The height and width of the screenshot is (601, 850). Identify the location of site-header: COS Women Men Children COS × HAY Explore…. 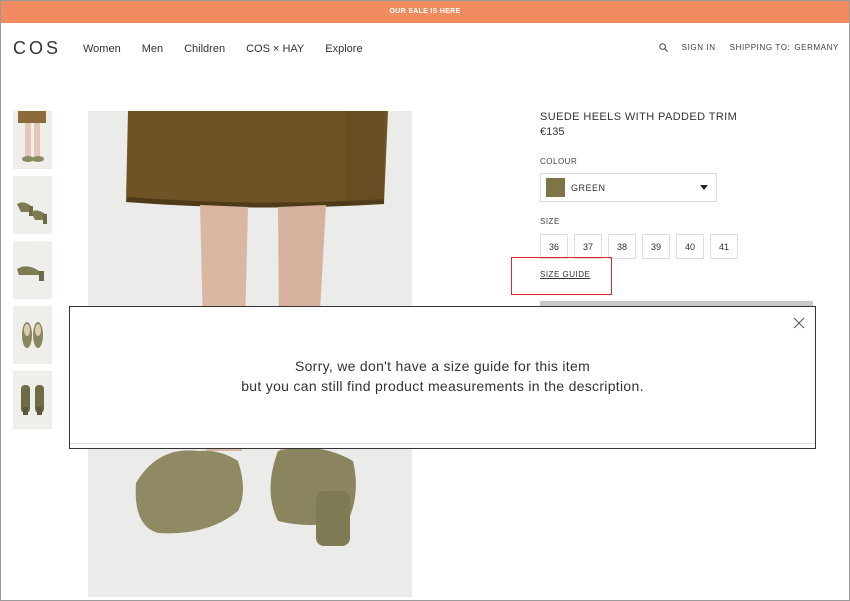
(425, 49).